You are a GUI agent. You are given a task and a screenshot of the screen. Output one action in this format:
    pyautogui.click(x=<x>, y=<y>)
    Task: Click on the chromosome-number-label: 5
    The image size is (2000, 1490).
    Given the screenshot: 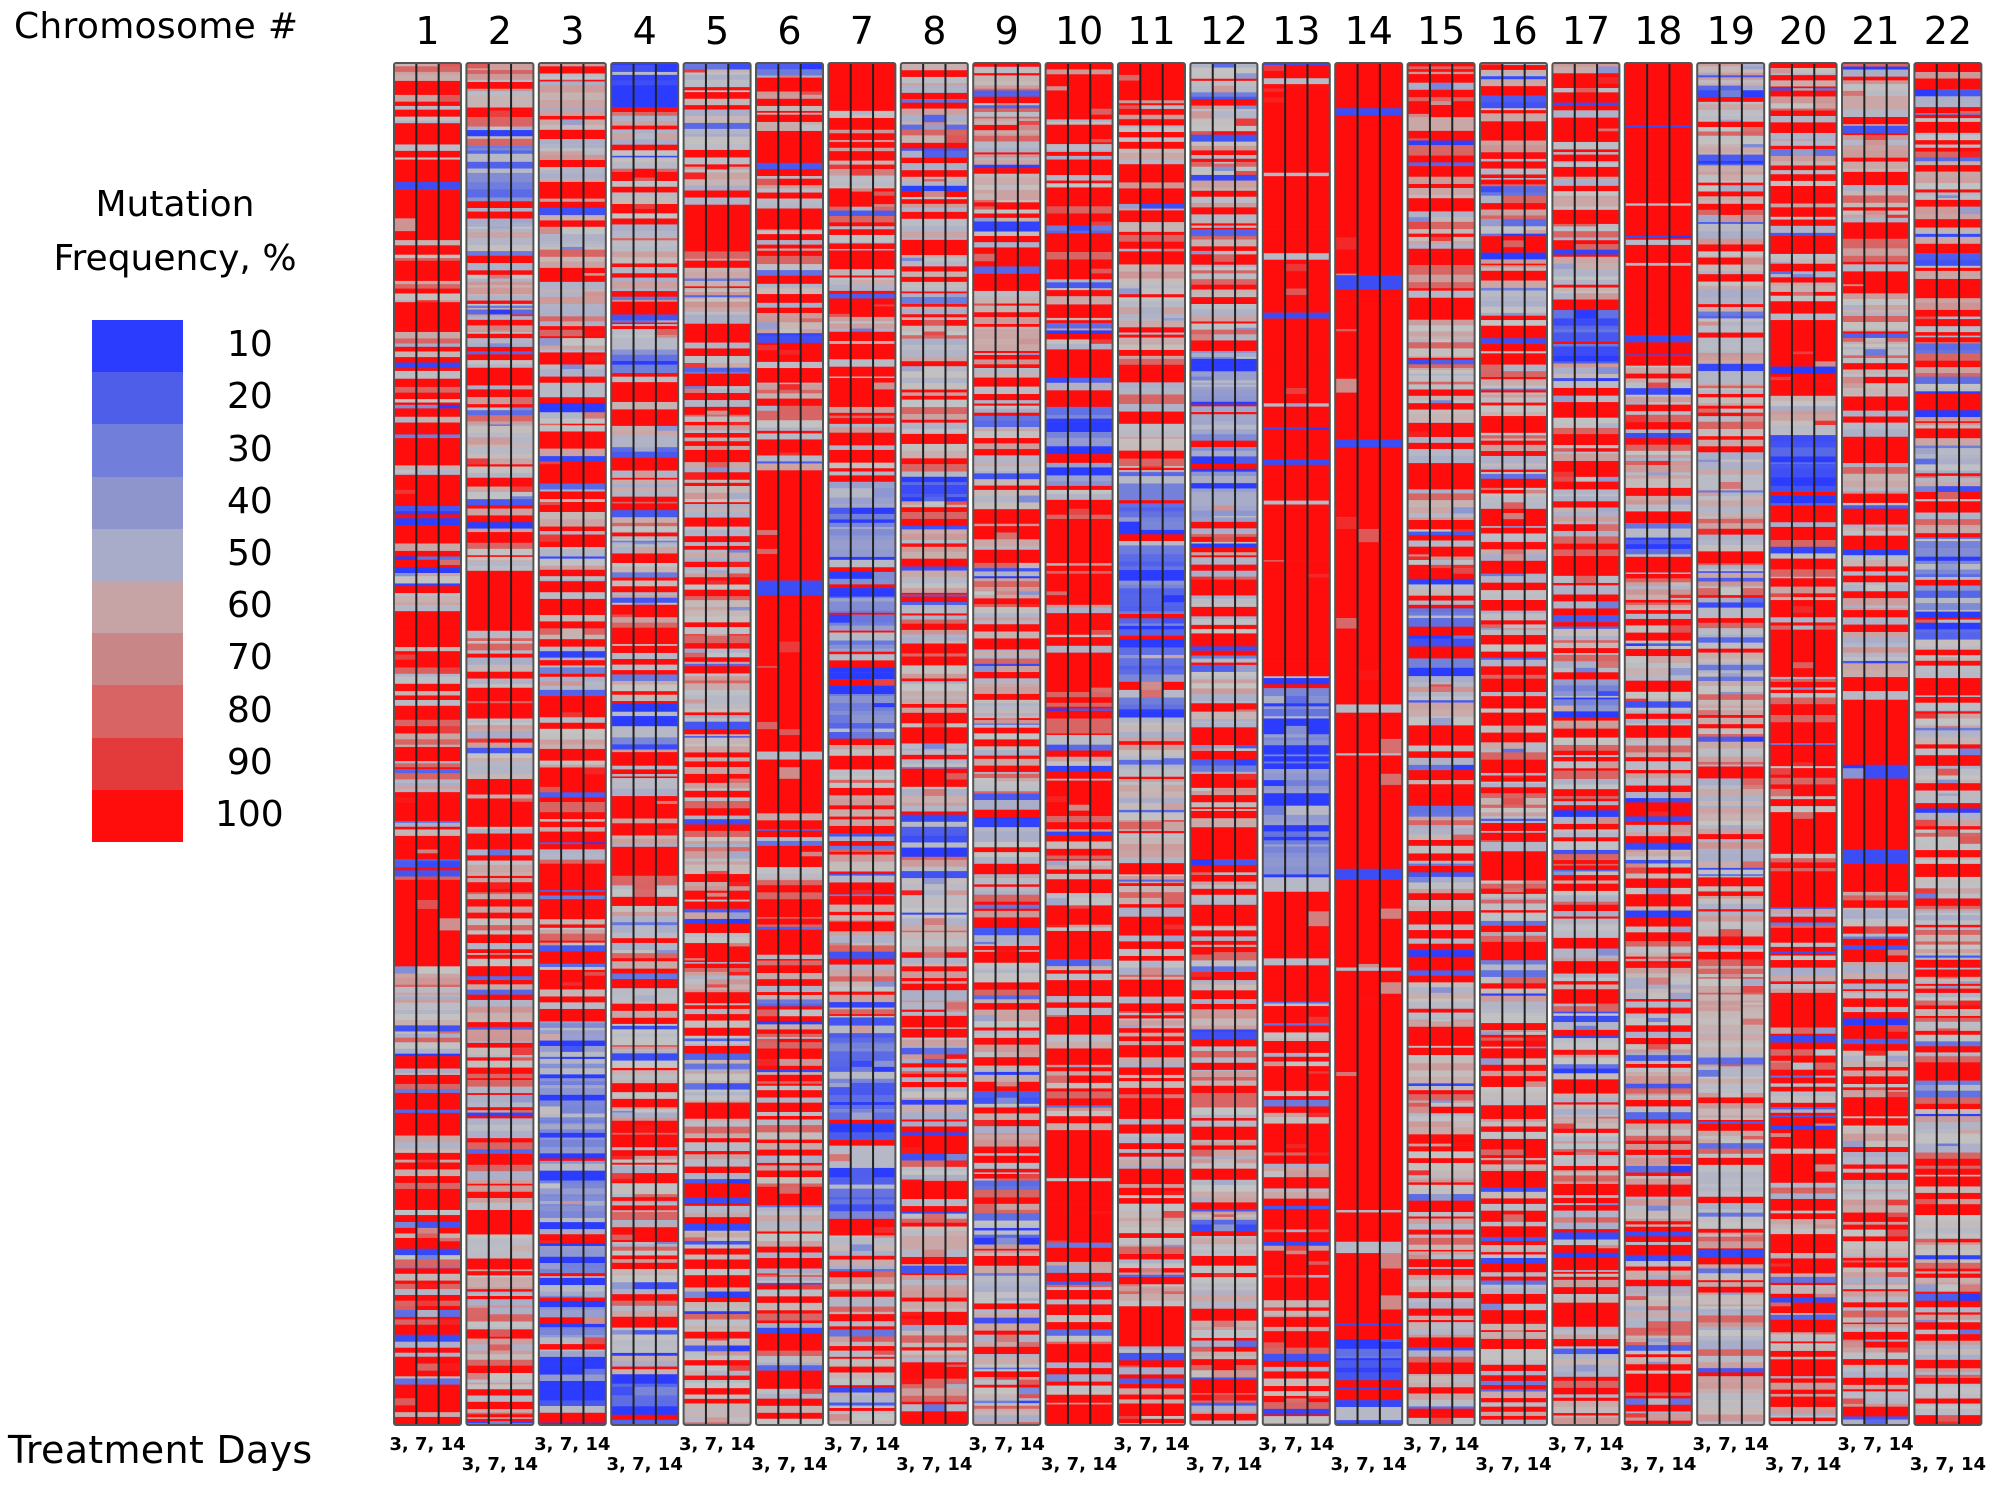 What is the action you would take?
    pyautogui.click(x=717, y=31)
    